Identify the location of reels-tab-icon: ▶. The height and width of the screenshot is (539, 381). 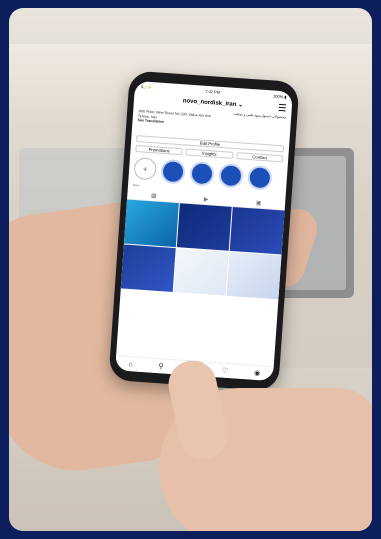
(206, 198).